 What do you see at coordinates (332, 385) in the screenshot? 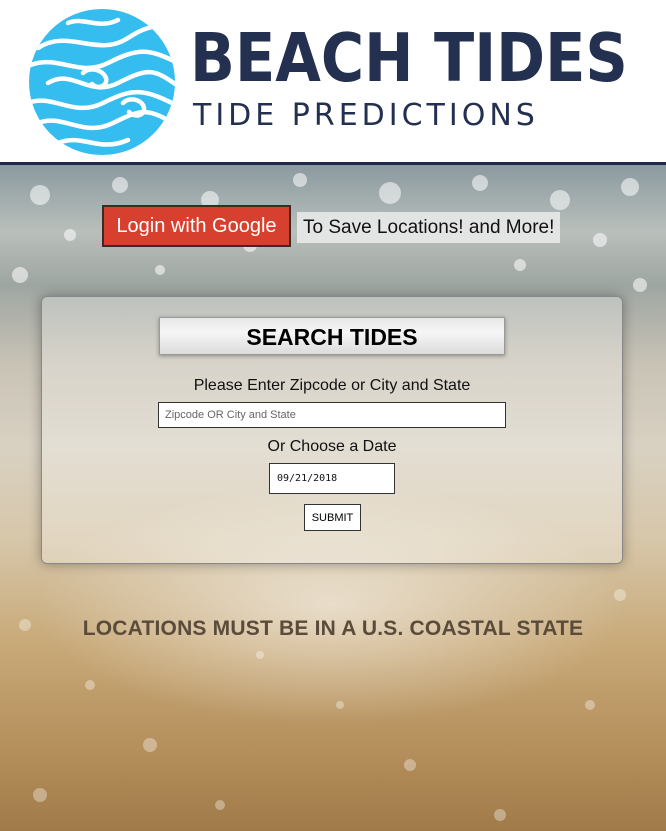
I see `location-label: Please Enter Zipcode or City and State` at bounding box center [332, 385].